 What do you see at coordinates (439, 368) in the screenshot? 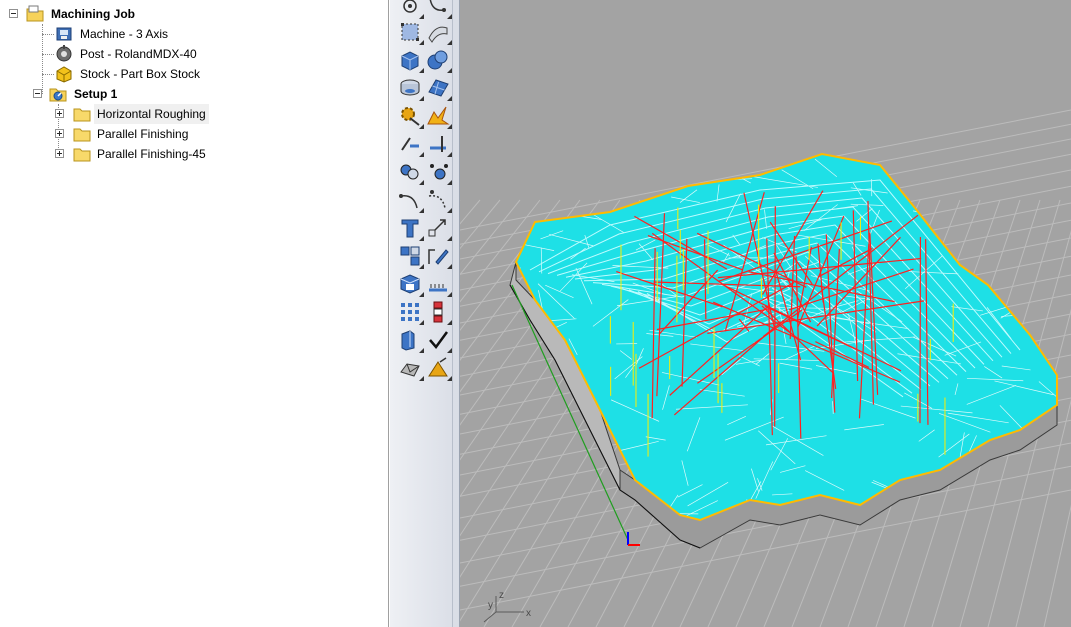
I see `material-icon` at bounding box center [439, 368].